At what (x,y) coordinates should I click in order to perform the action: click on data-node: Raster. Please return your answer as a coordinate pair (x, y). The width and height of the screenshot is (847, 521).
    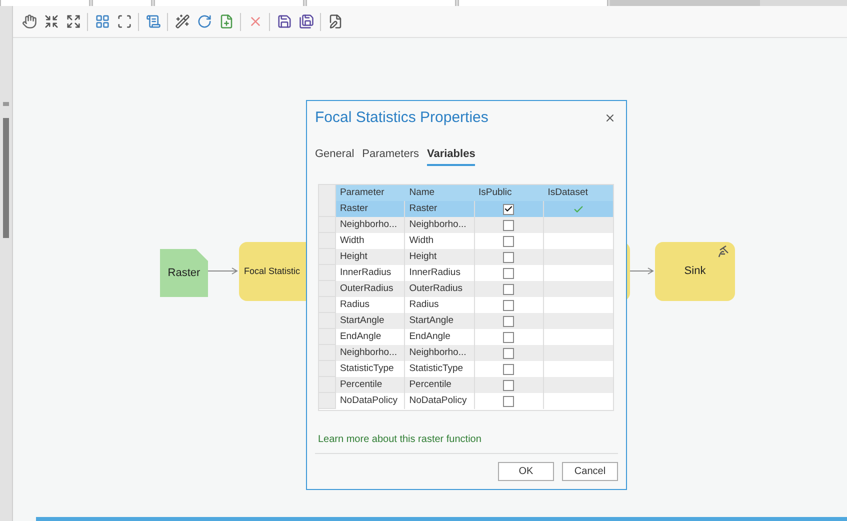
    Looking at the image, I should click on (184, 273).